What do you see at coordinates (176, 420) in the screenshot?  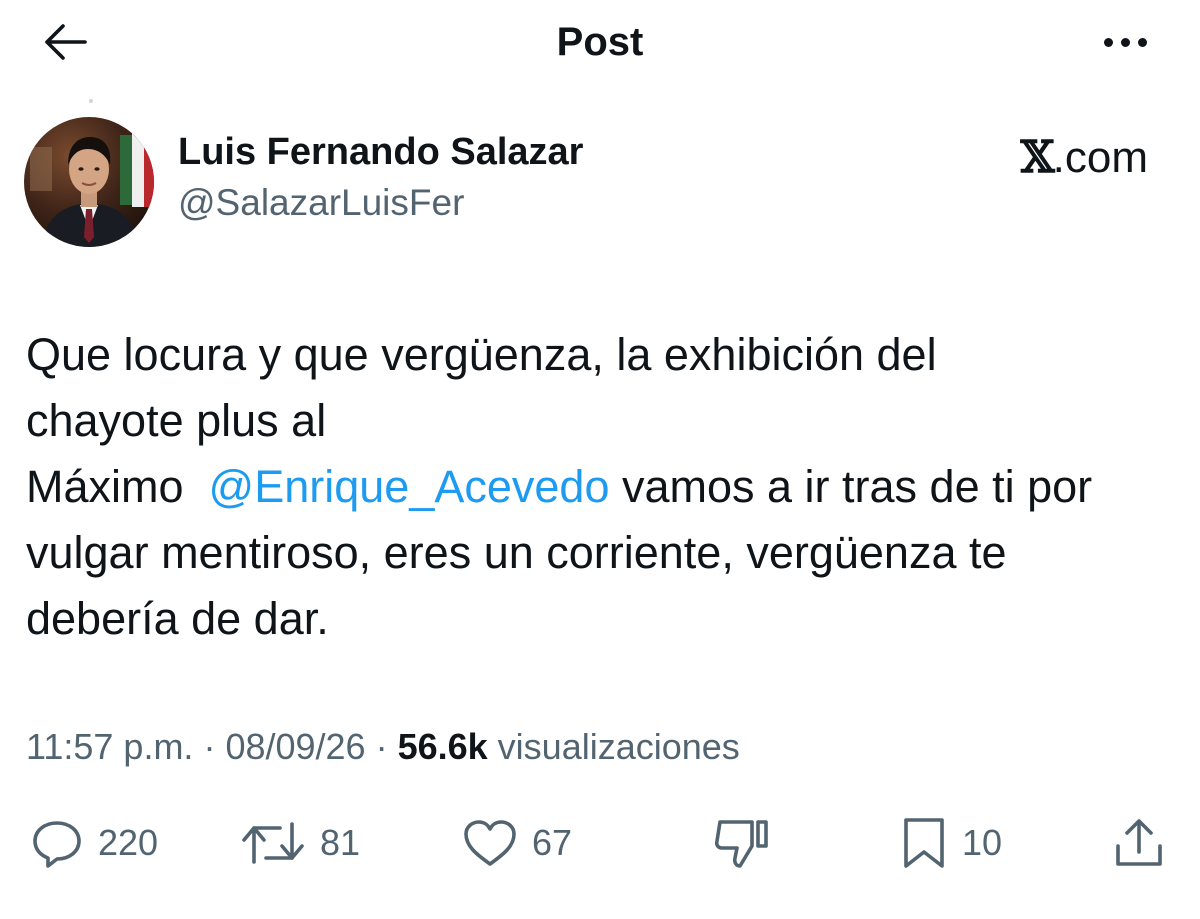 I see `tweet-line: chayote plus al` at bounding box center [176, 420].